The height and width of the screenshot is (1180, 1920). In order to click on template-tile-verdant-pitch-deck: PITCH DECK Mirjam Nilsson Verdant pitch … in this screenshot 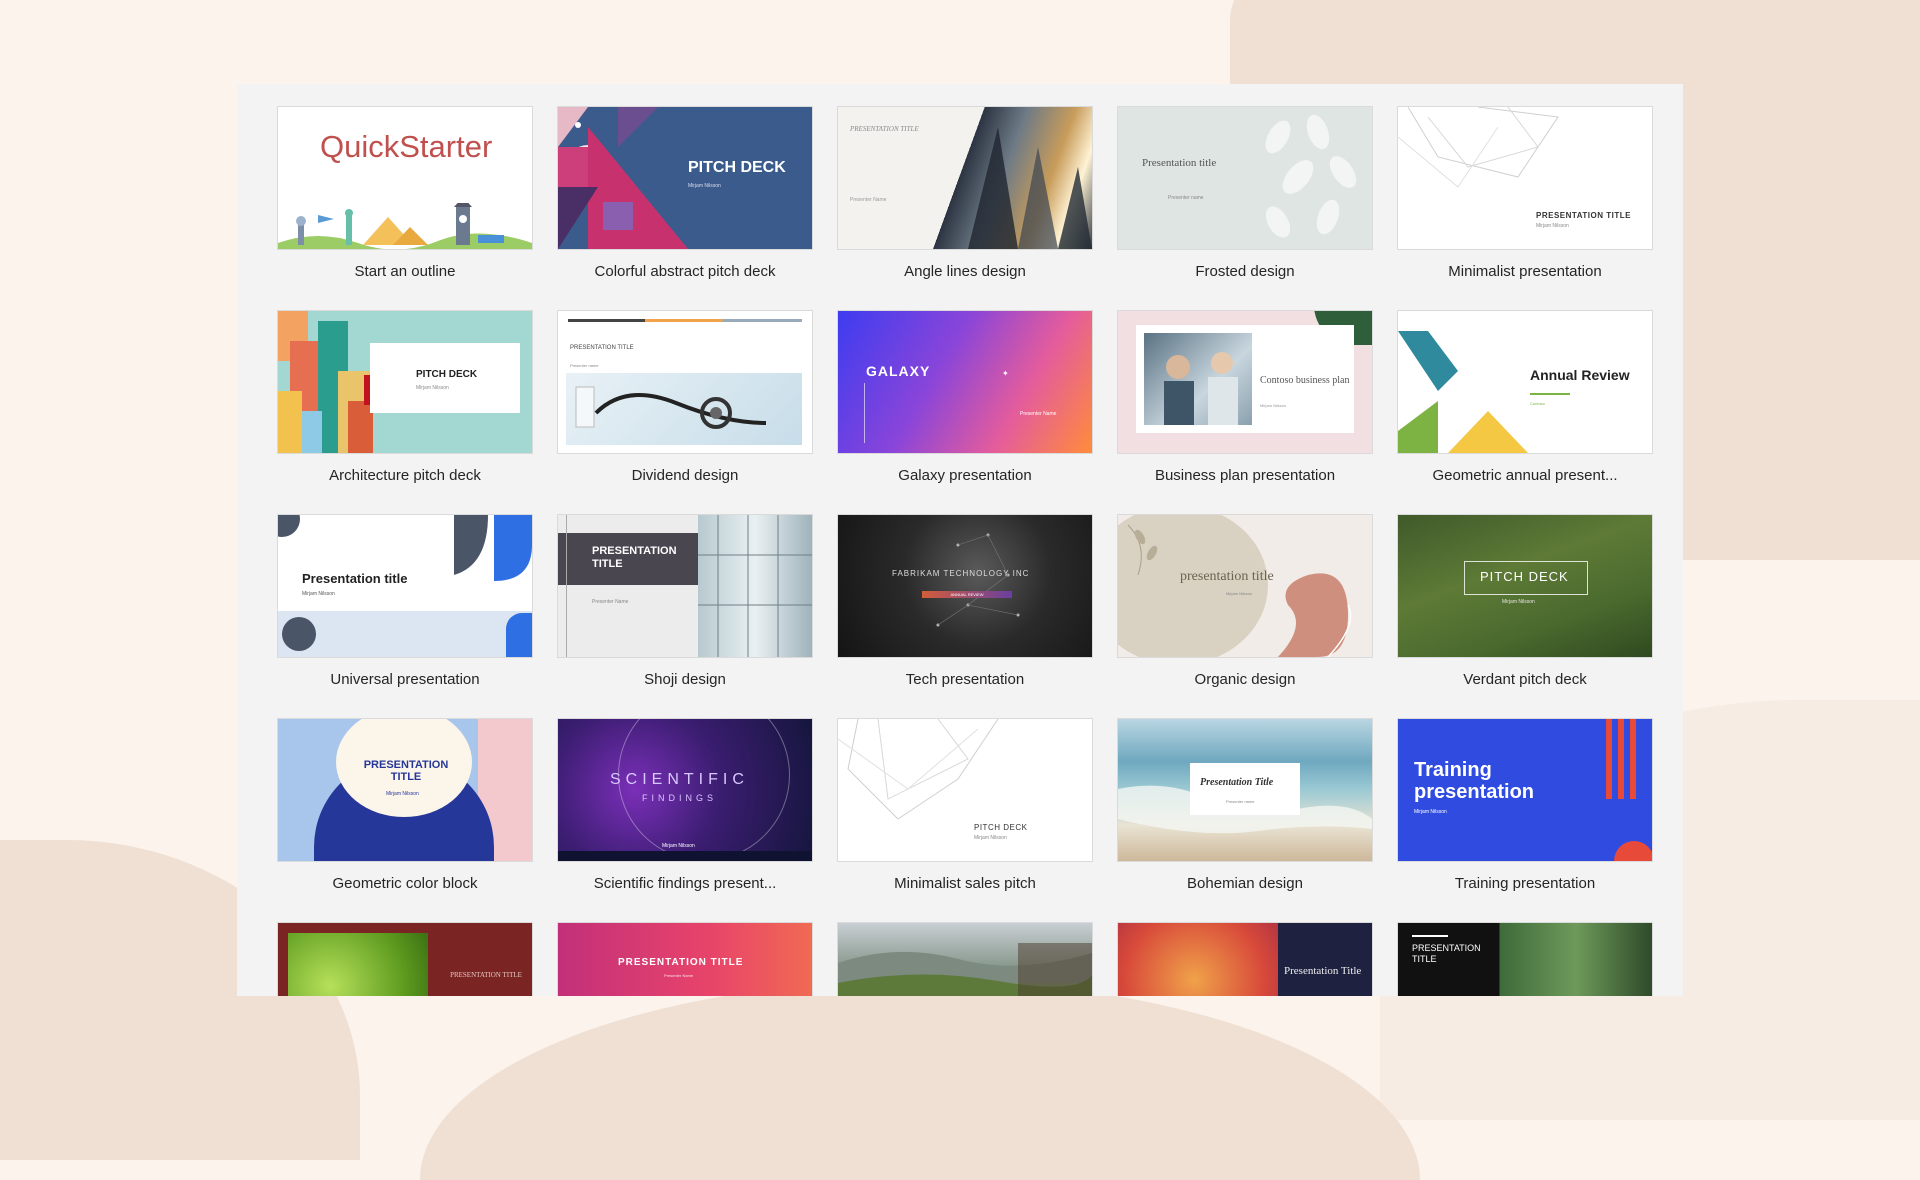, I will do `click(1525, 604)`.